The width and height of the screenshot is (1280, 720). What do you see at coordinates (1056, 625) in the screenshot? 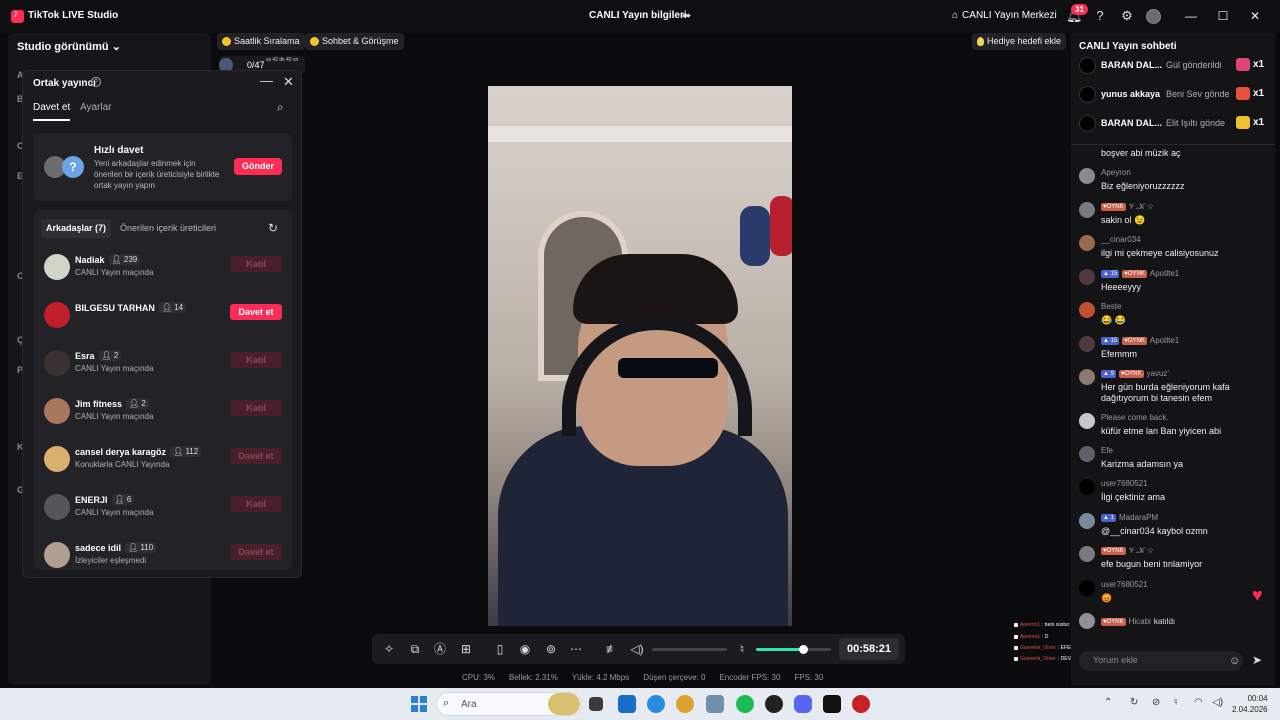
I see `overlay-chat-text: : beni sustur` at bounding box center [1056, 625].